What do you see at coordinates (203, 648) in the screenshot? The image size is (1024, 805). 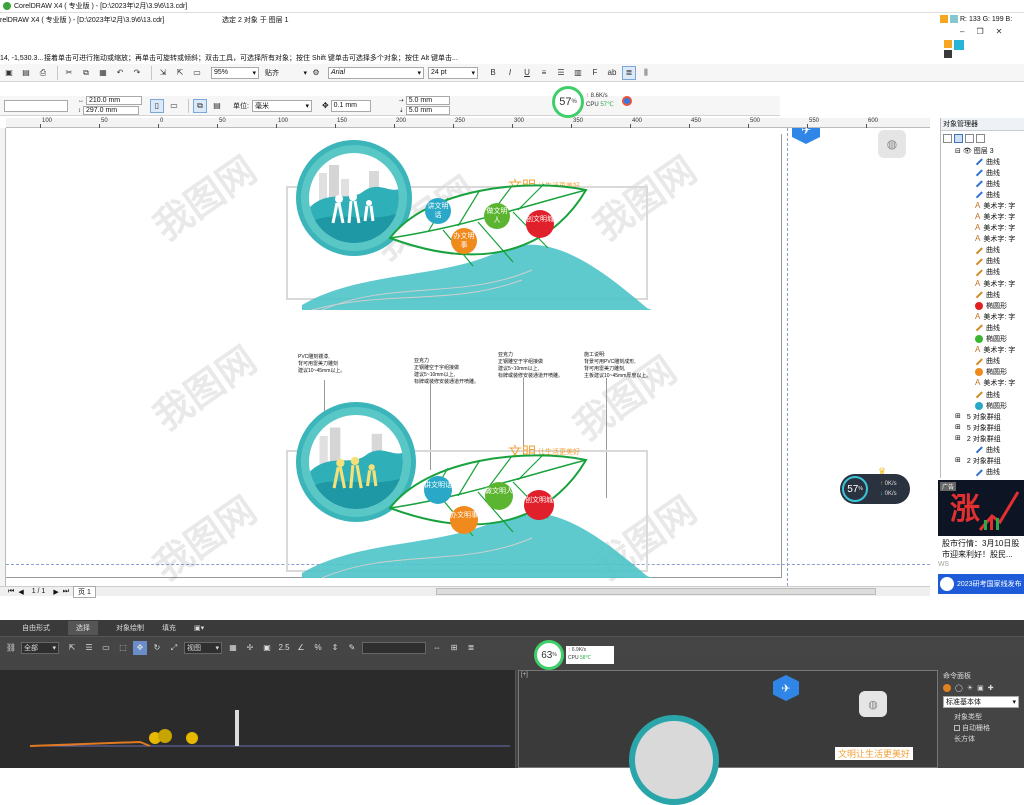 I see `ref-coord-select: 视图▾` at bounding box center [203, 648].